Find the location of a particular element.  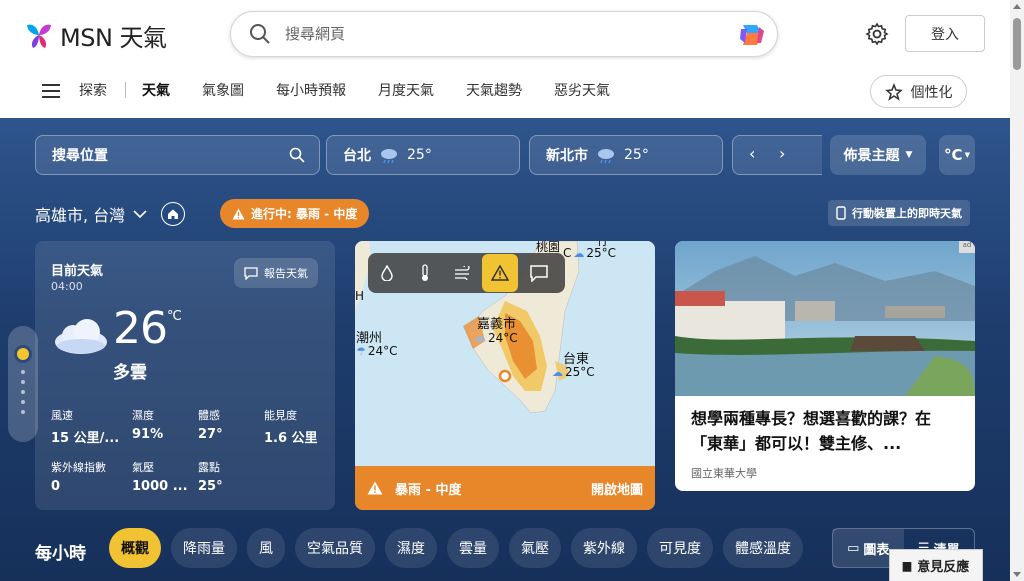

copilot-icon is located at coordinates (752, 35).